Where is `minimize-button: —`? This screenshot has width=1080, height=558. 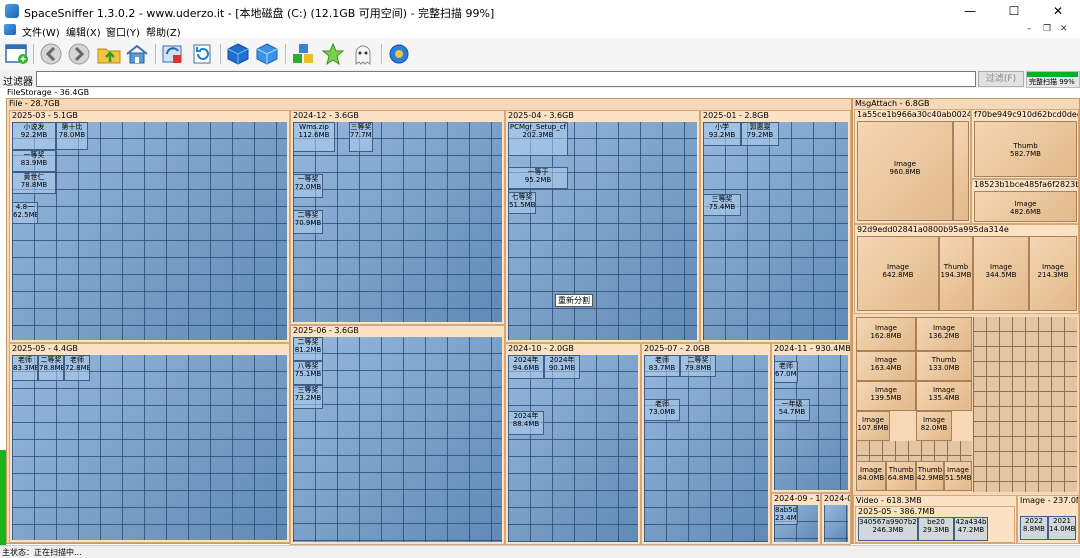 minimize-button: — is located at coordinates (970, 11).